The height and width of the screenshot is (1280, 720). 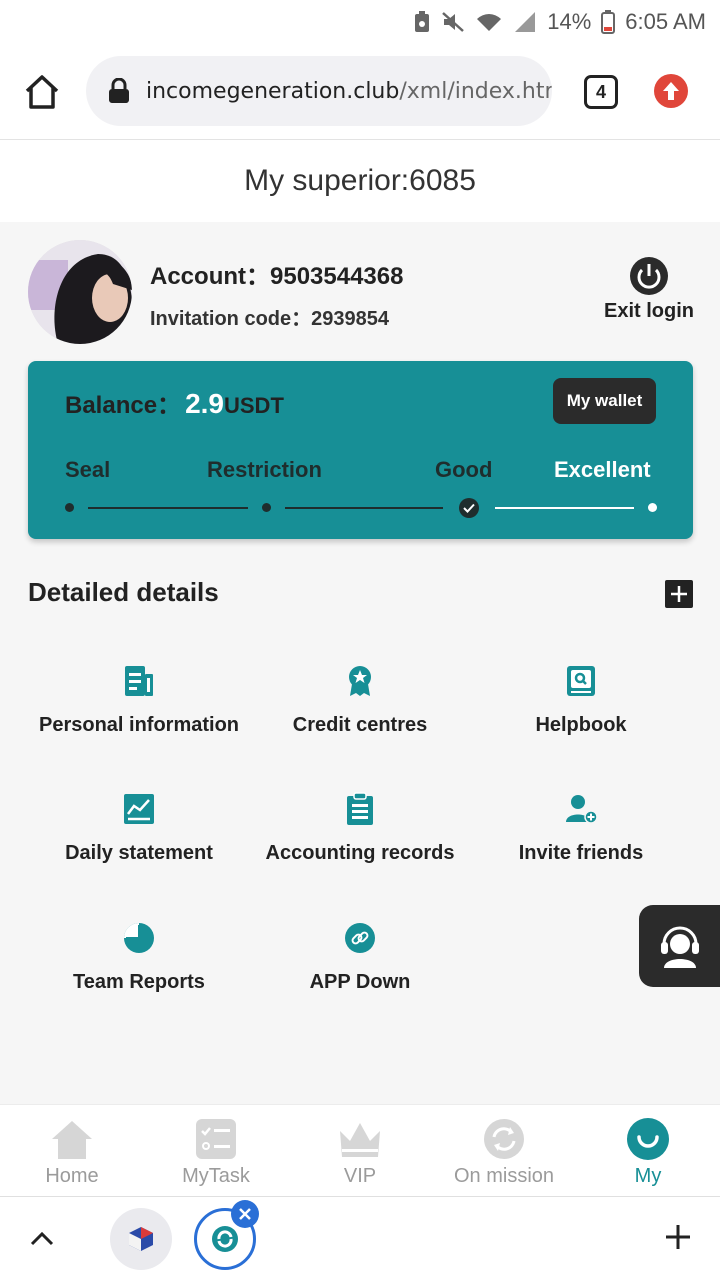 I want to click on nav-mytask: MyTask, so click(x=216, y=1152).